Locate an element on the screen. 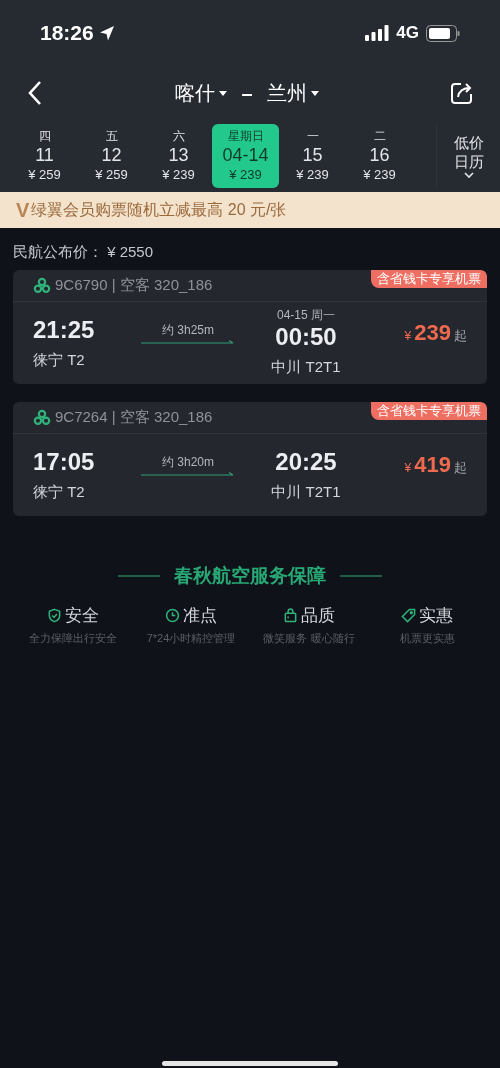 Image resolution: width=500 pixels, height=1068 pixels. member-mark: V is located at coordinates (23, 210).